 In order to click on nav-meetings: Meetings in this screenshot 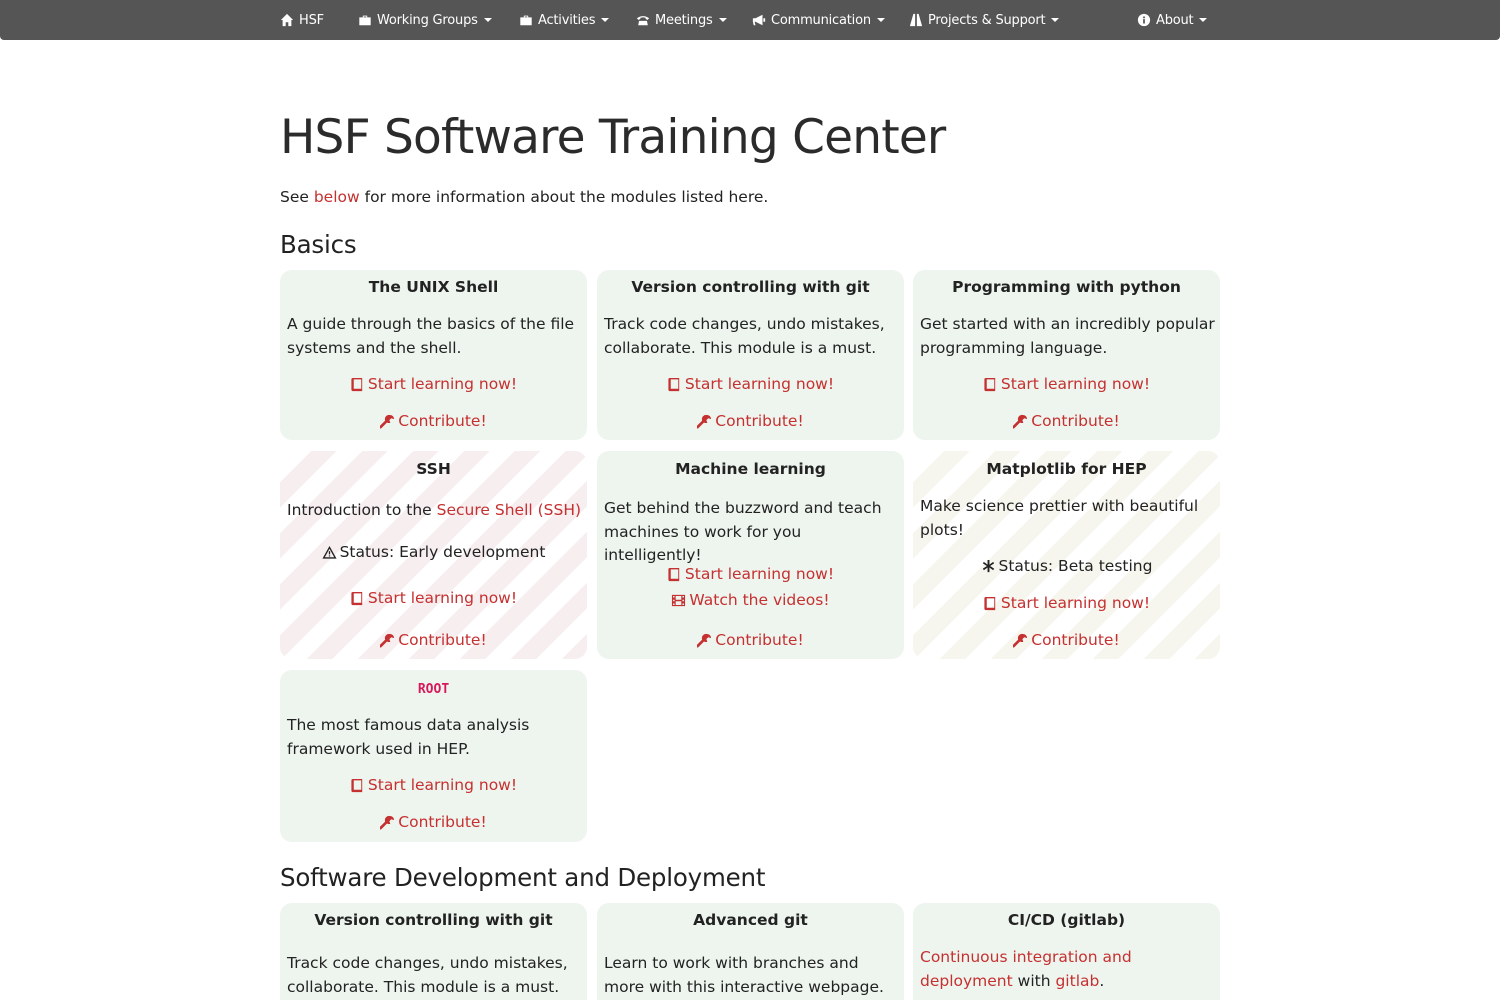, I will do `click(681, 20)`.